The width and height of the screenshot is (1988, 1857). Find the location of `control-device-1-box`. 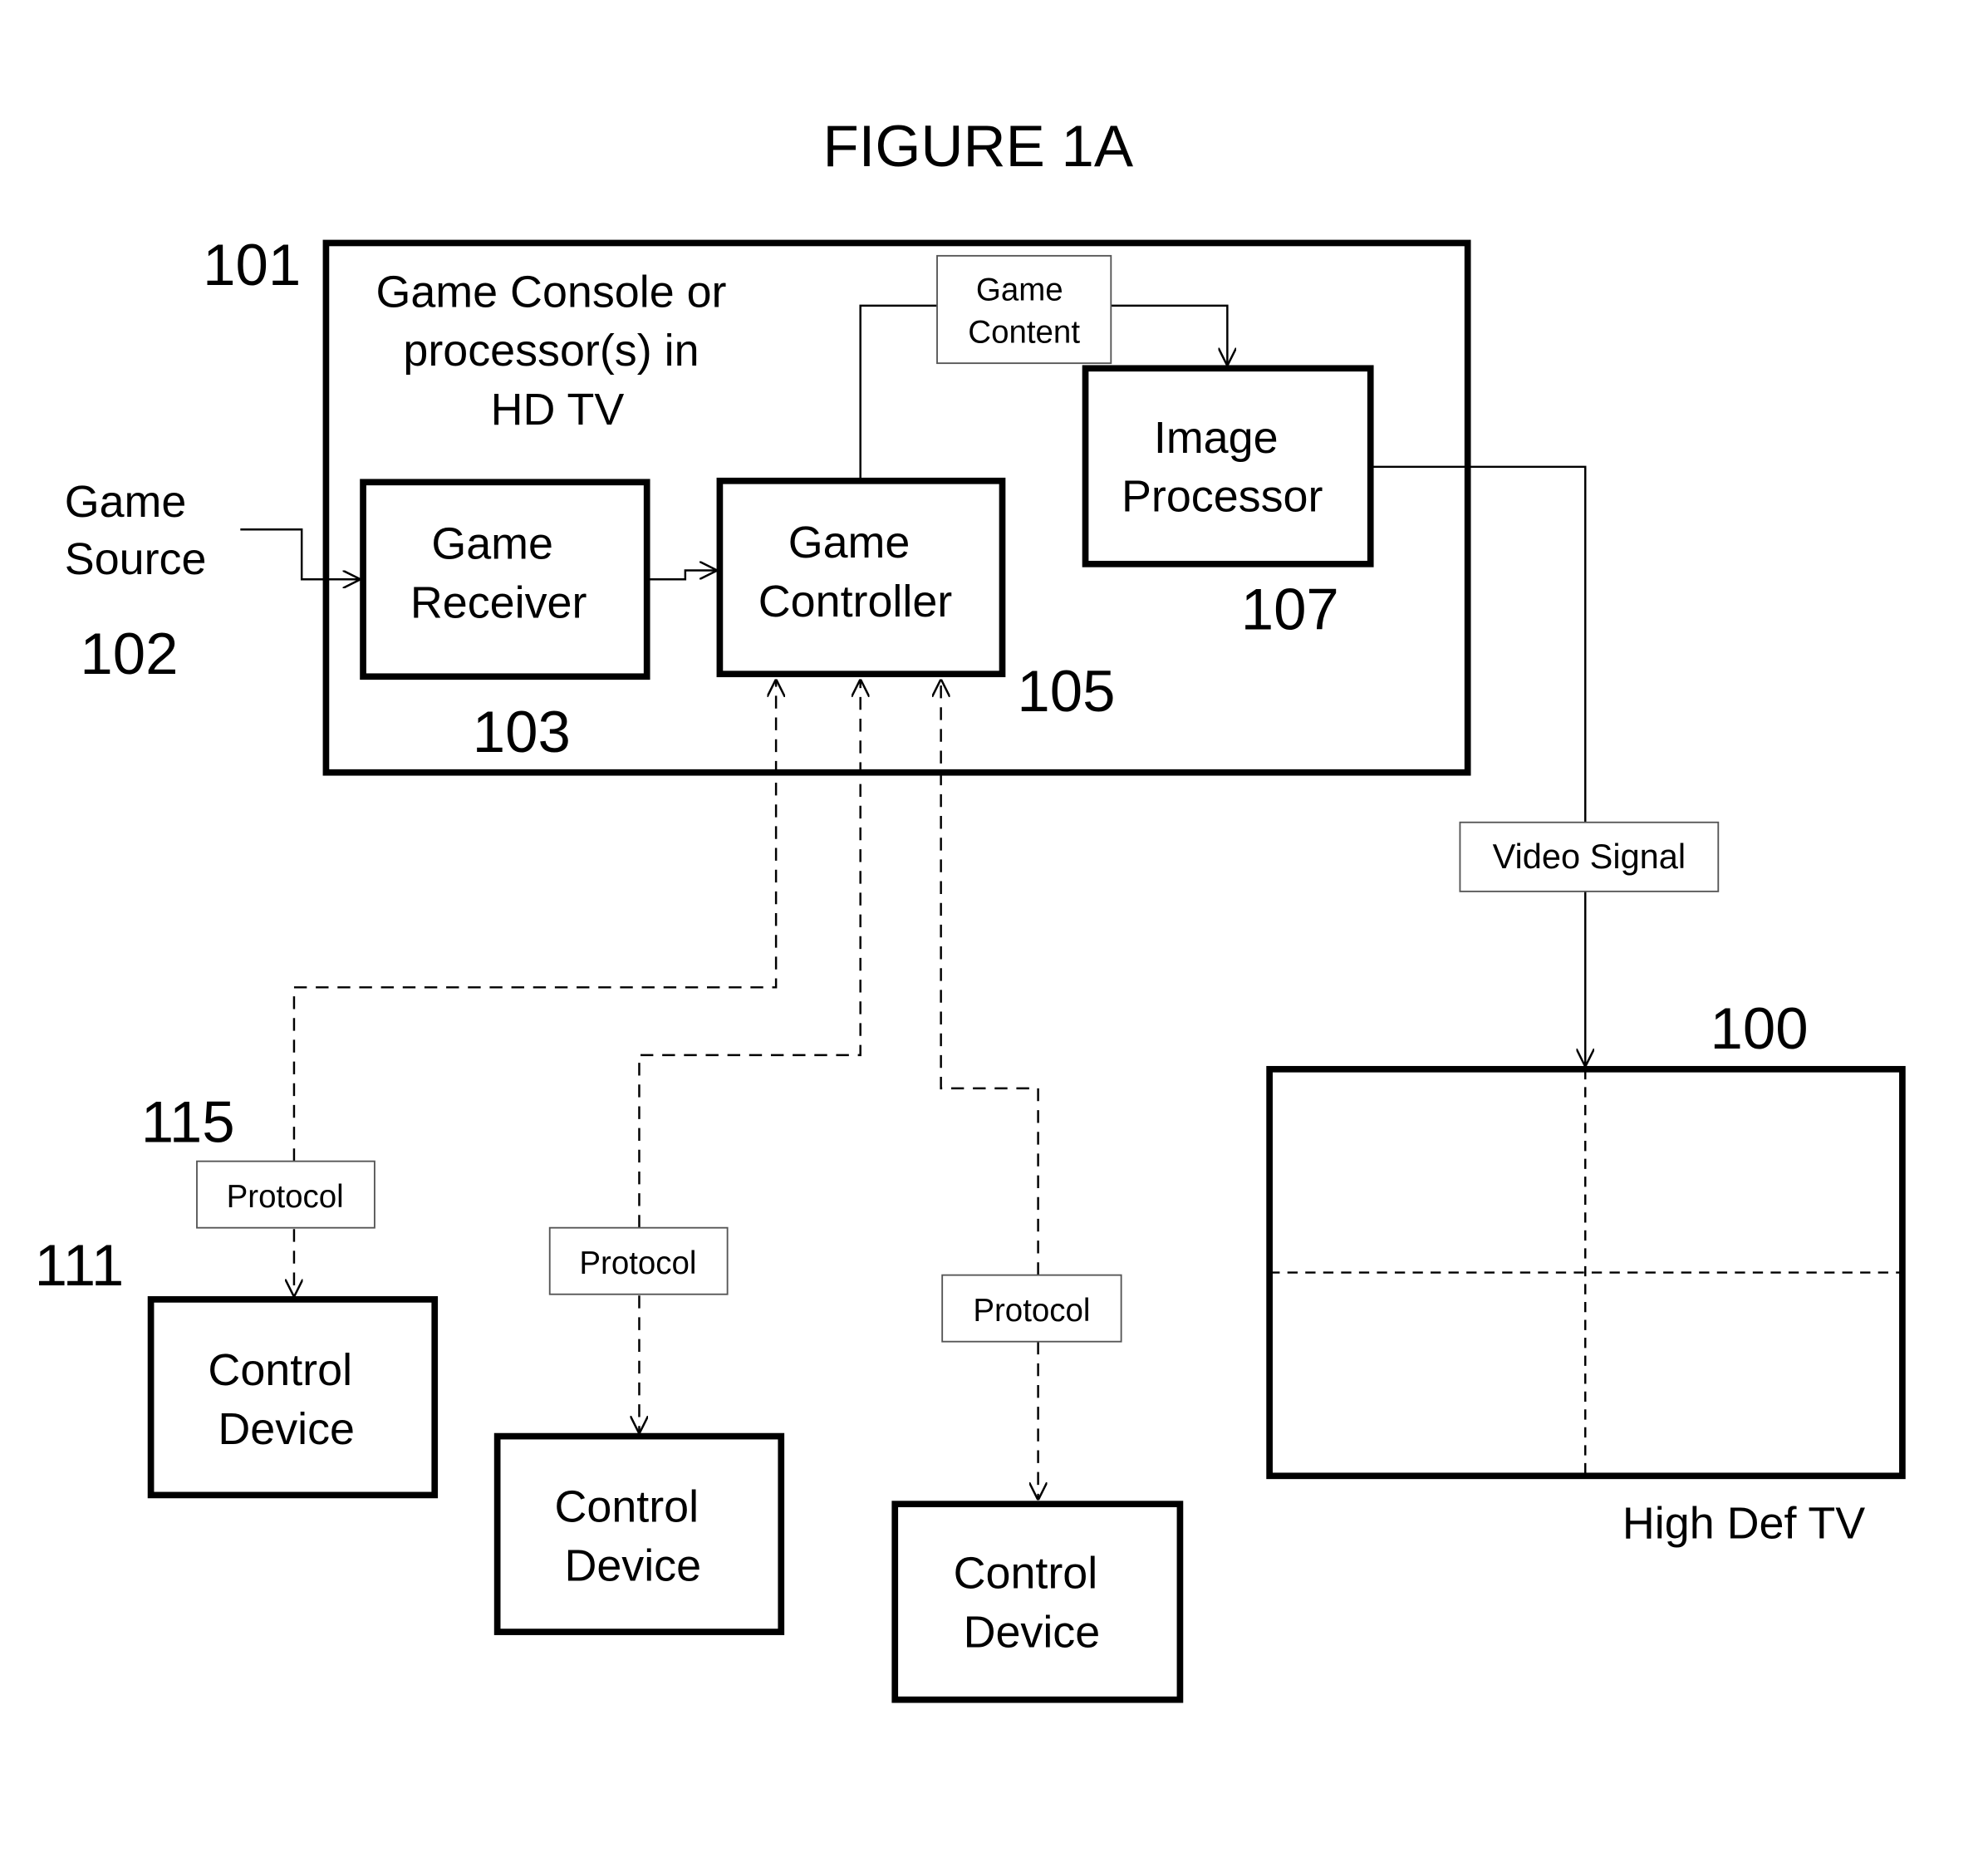

control-device-1-box is located at coordinates (293, 1398).